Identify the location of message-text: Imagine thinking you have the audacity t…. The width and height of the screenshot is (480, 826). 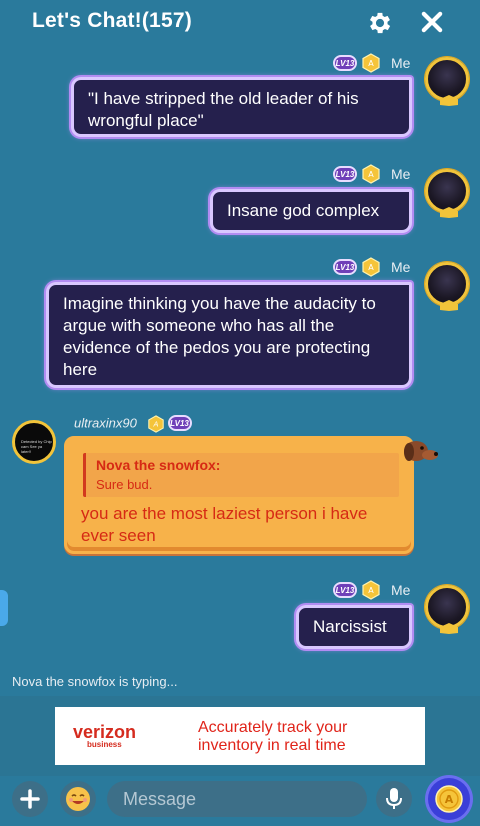
(219, 336).